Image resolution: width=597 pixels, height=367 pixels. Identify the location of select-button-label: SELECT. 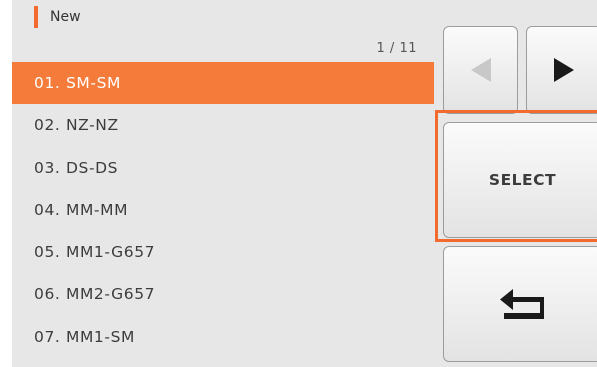
(522, 180).